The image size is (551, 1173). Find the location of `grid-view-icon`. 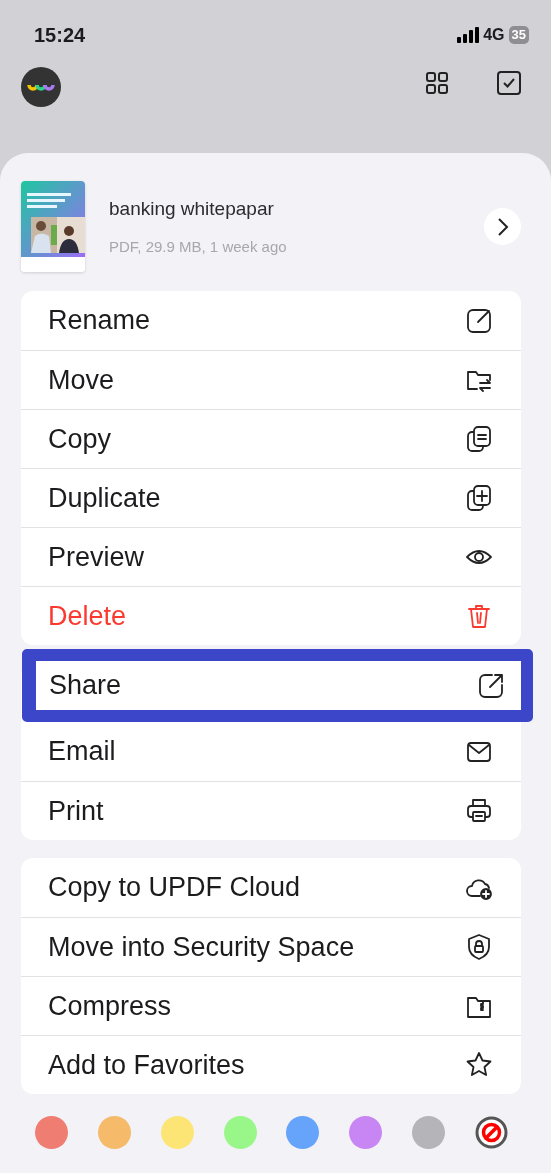

grid-view-icon is located at coordinates (437, 83).